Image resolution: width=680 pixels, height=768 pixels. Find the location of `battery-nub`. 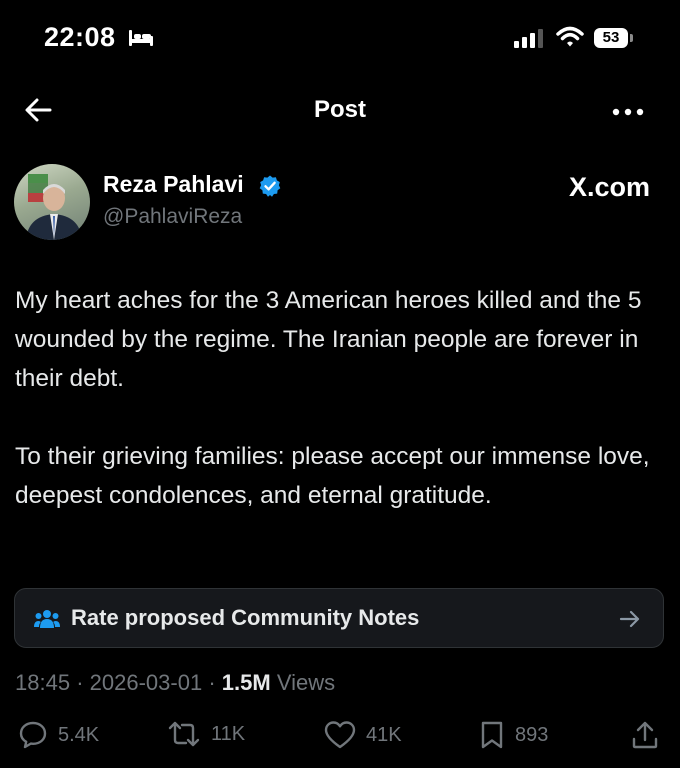

battery-nub is located at coordinates (631, 38).